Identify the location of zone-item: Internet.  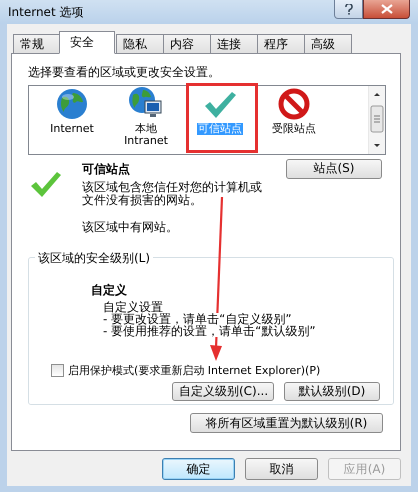
(72, 120).